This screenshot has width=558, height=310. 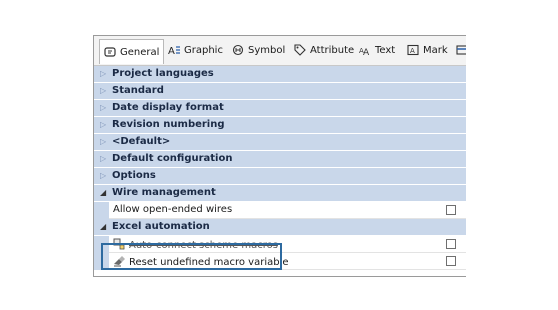 What do you see at coordinates (280, 74) in the screenshot?
I see `category-project-languages: ▷ Project languages` at bounding box center [280, 74].